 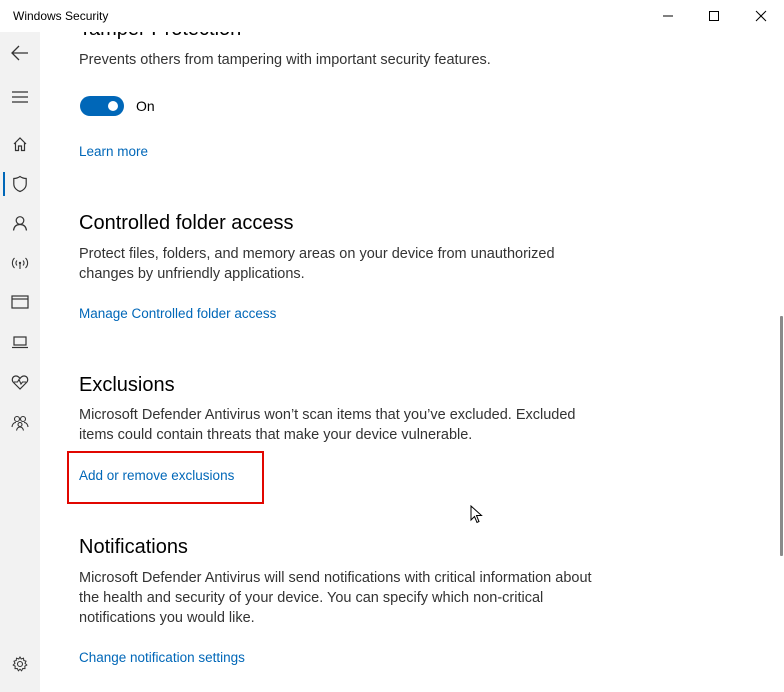 What do you see at coordinates (476, 514) in the screenshot?
I see `mouse-cursor-icon` at bounding box center [476, 514].